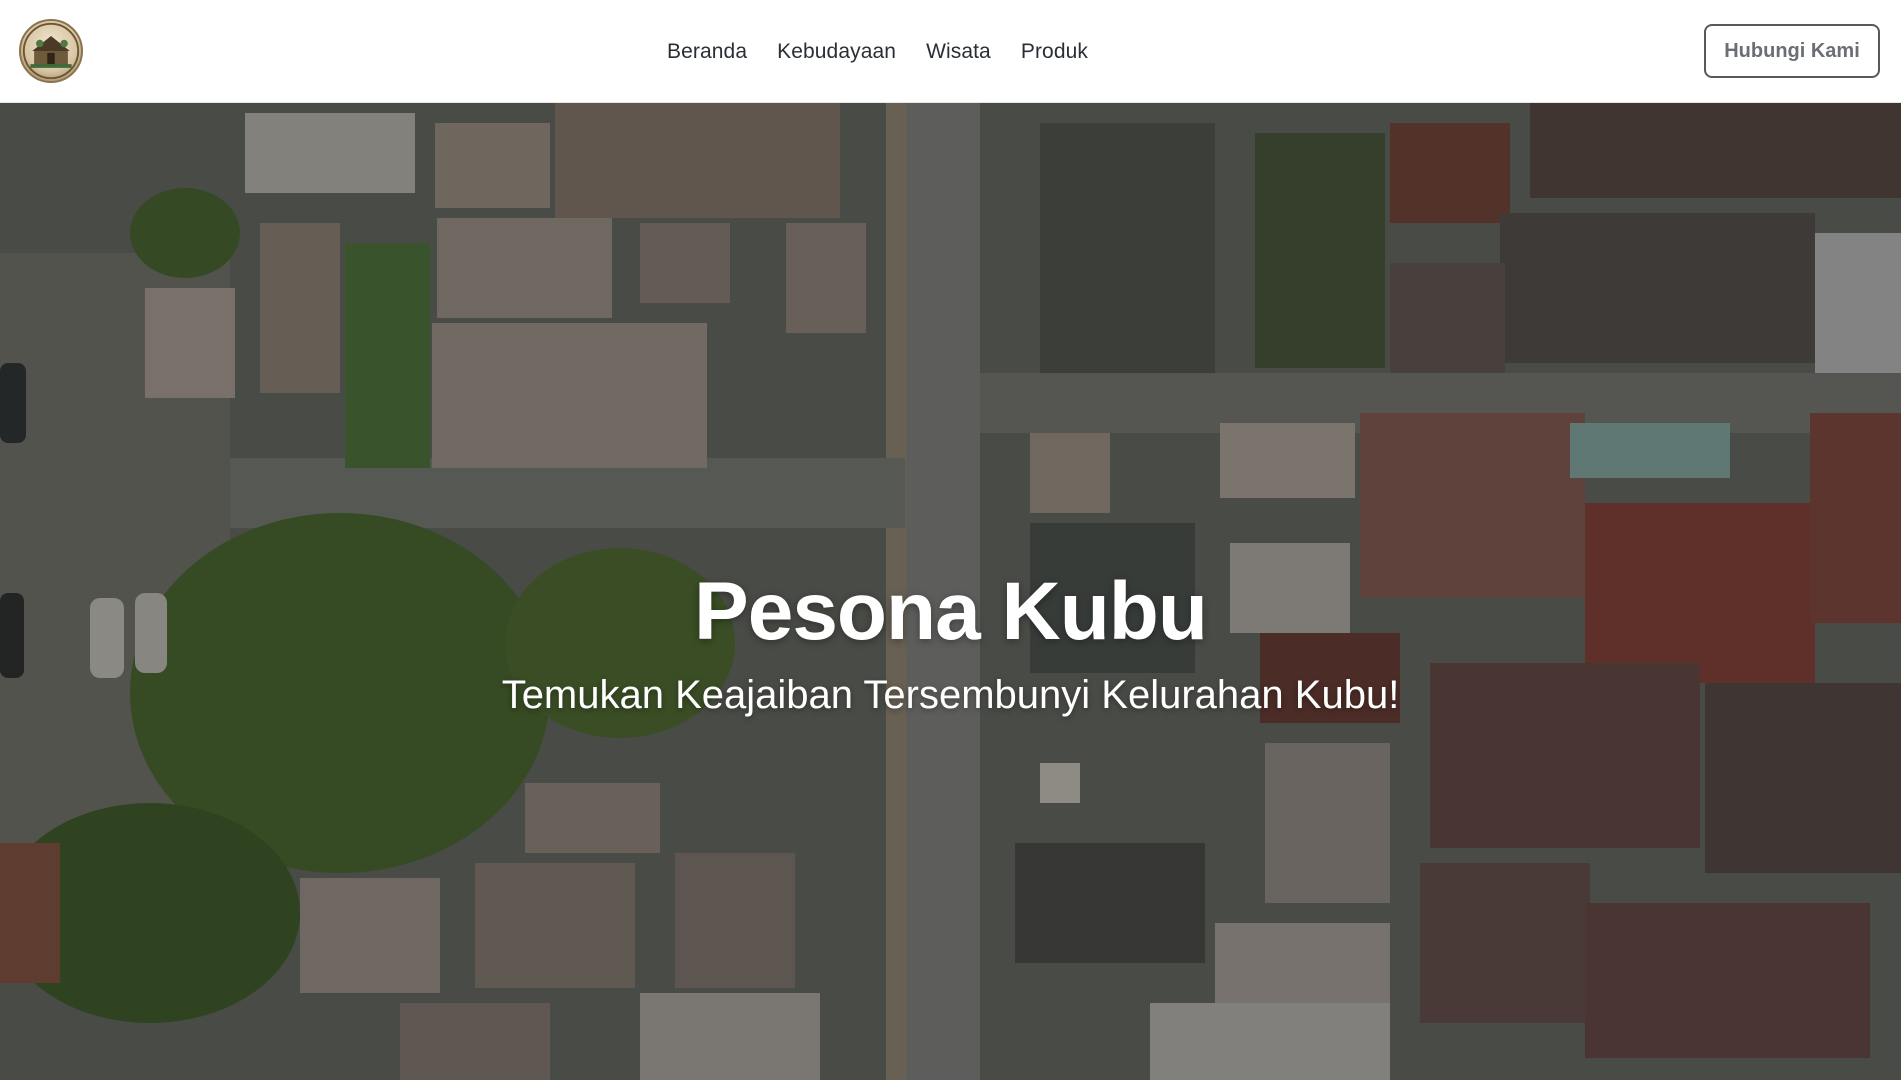 Image resolution: width=1901 pixels, height=1080 pixels. I want to click on hero-title: Pesona Kubu, so click(951, 611).